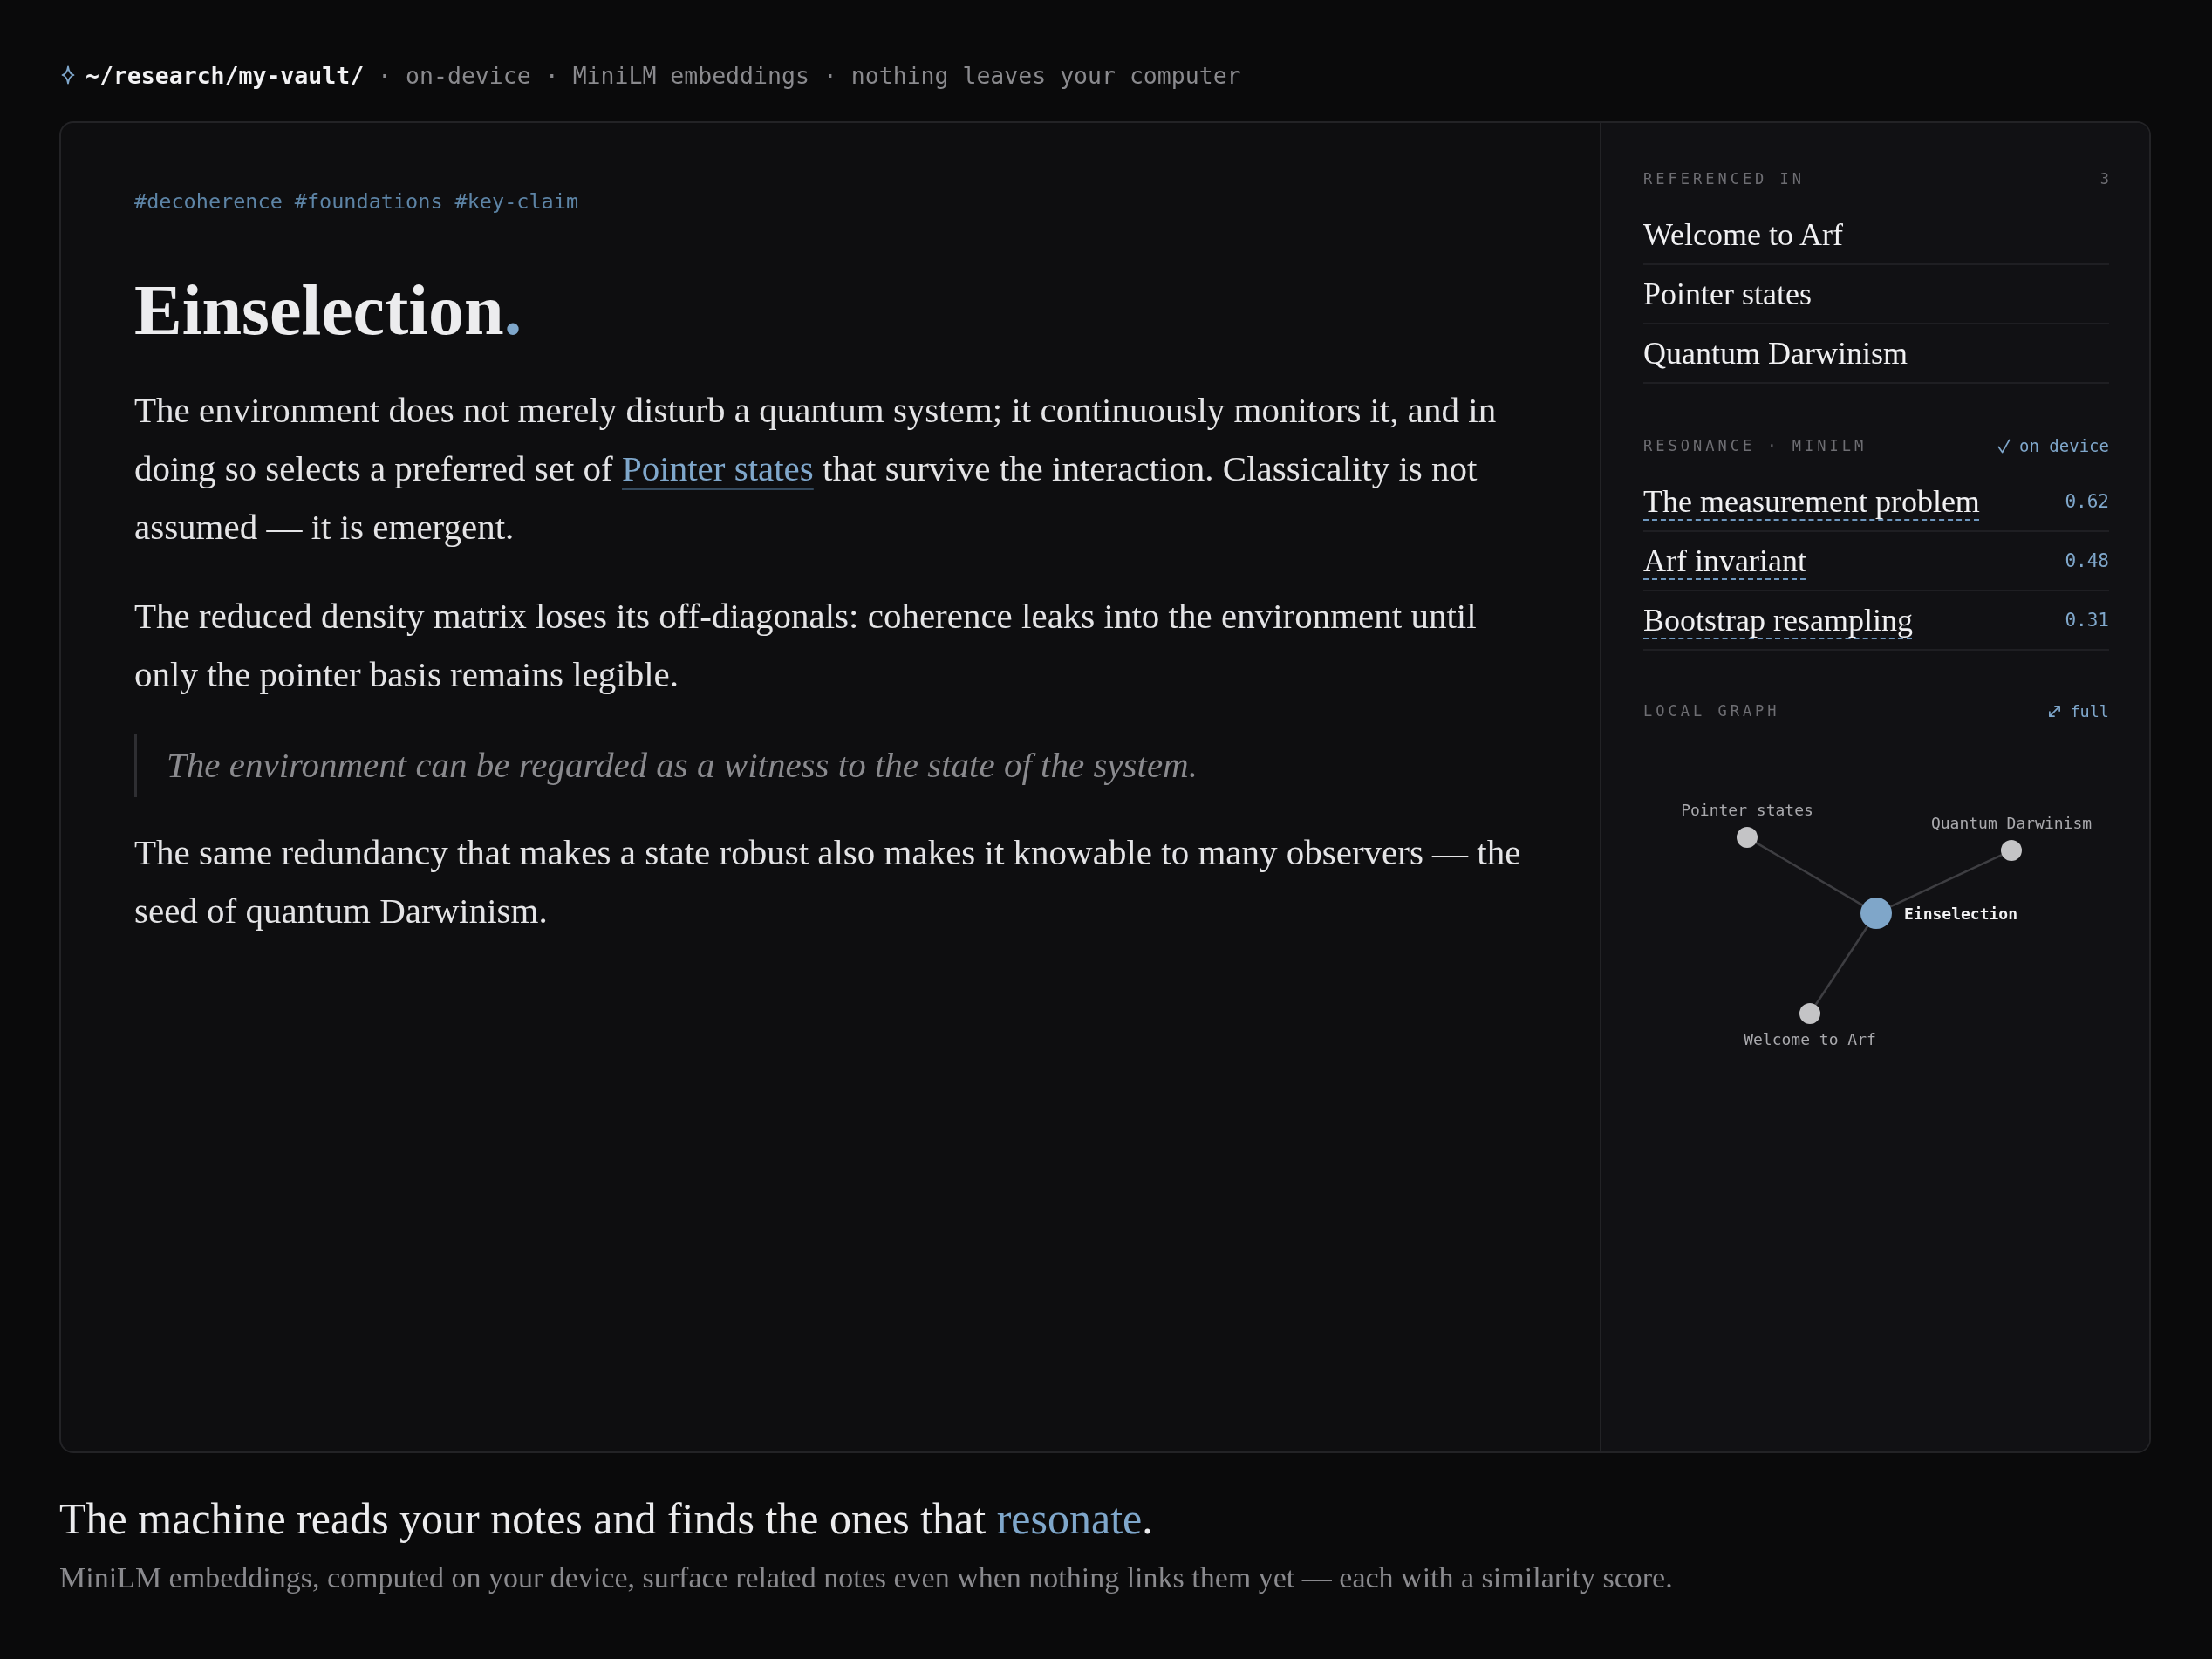 This screenshot has width=2212, height=1659. Describe the element at coordinates (2078, 710) in the screenshot. I see `expand-graph-link: full` at that location.